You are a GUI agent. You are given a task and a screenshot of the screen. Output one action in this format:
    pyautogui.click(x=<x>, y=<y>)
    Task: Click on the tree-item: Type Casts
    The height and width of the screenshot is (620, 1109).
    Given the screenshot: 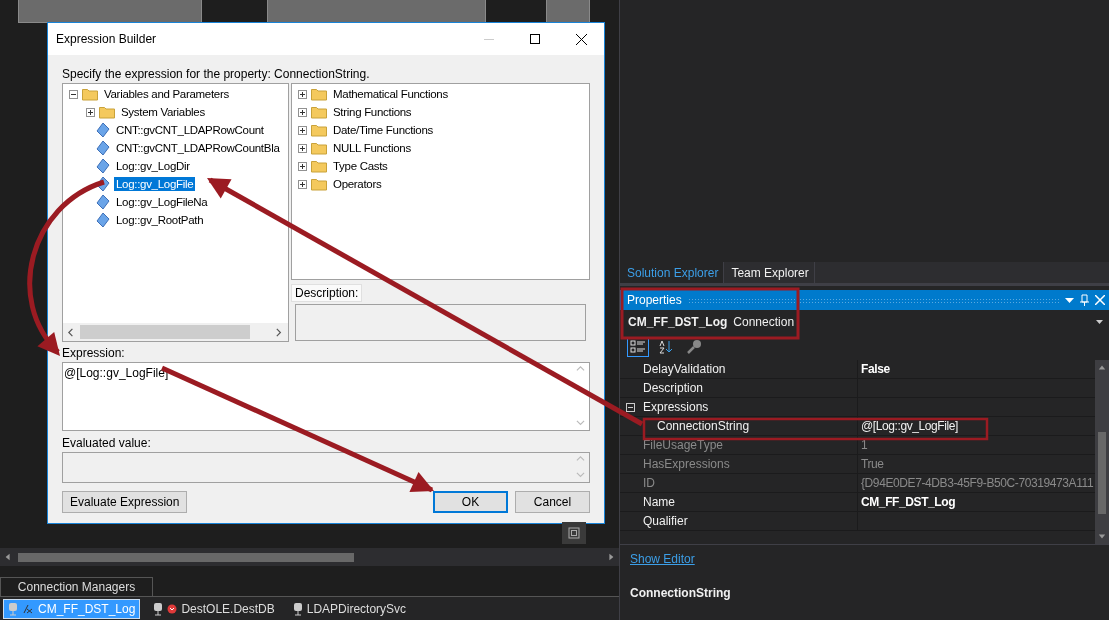 What is the action you would take?
    pyautogui.click(x=360, y=166)
    